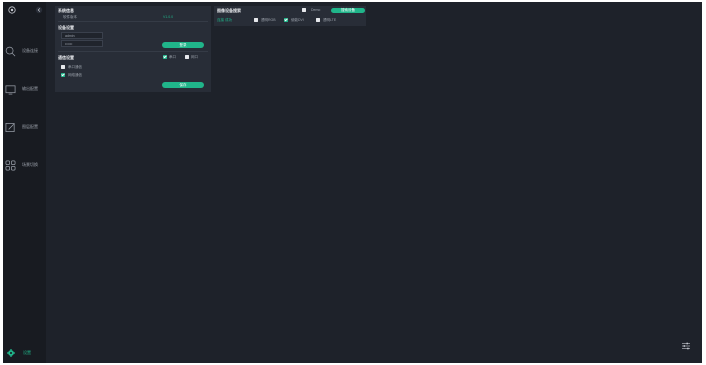  What do you see at coordinates (165, 57) in the screenshot?
I see `serial-mode-checkbox` at bounding box center [165, 57].